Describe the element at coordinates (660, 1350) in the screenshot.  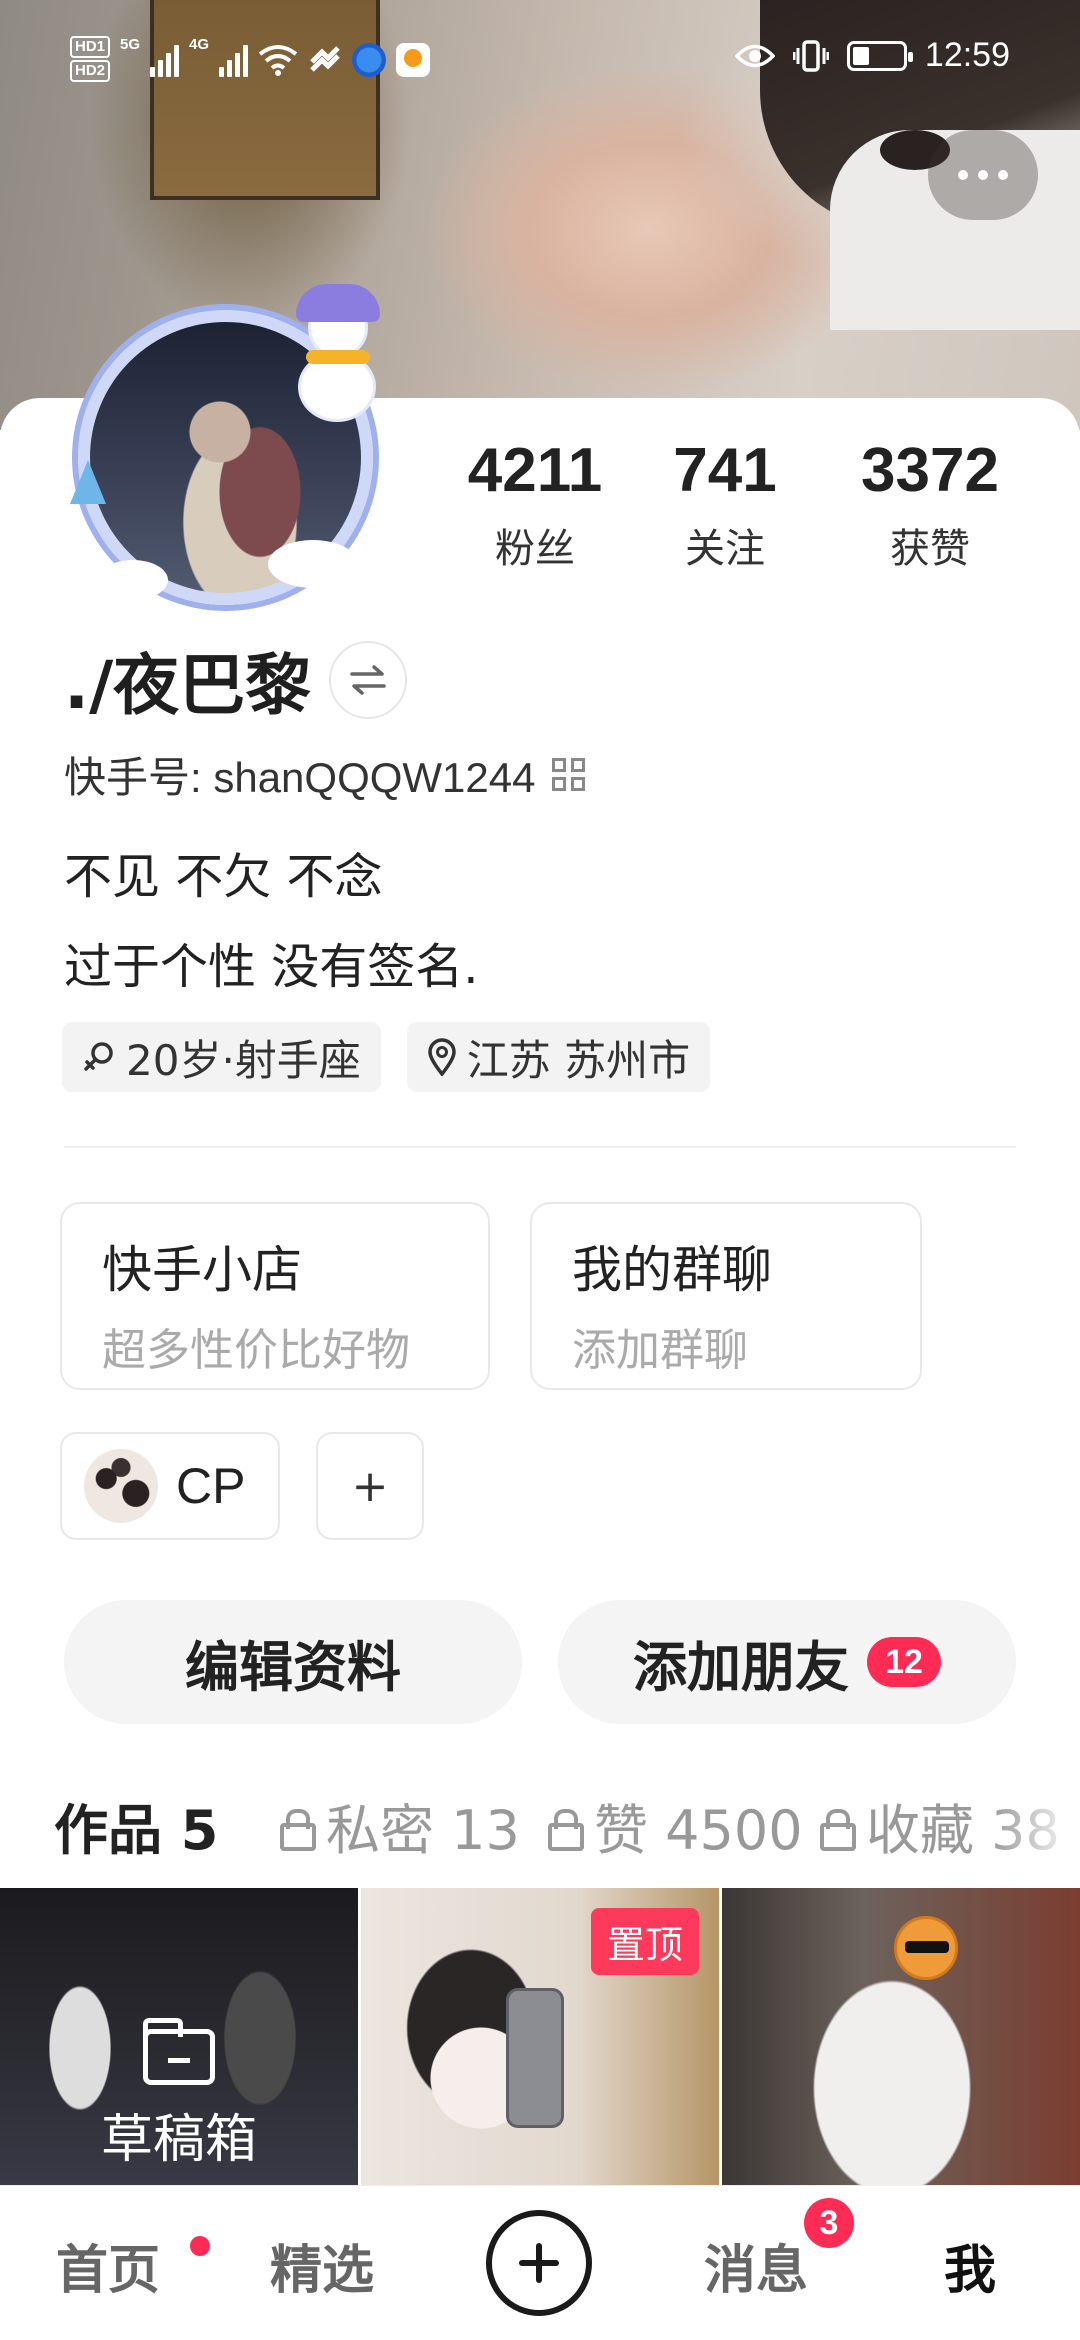
I see `group-chat-subtitle: 添加群聊` at that location.